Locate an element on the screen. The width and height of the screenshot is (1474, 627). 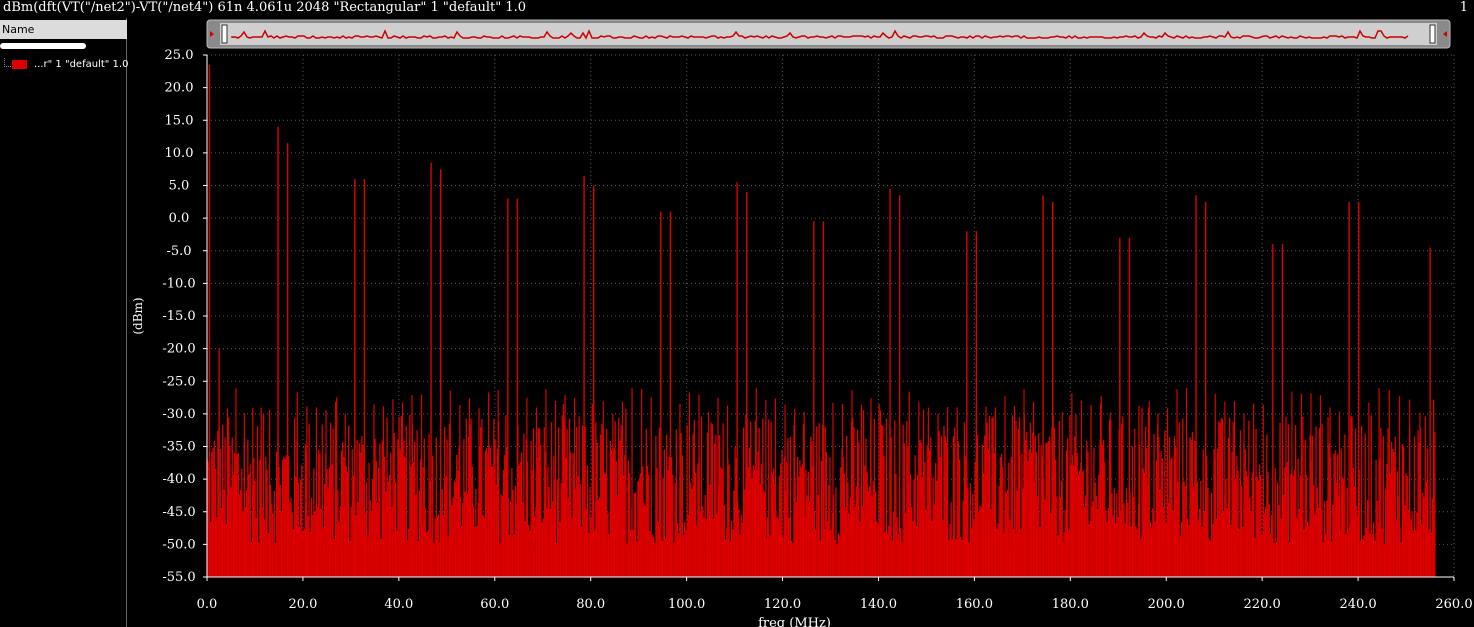
x-tick-label: 80.0 is located at coordinates (590, 604).